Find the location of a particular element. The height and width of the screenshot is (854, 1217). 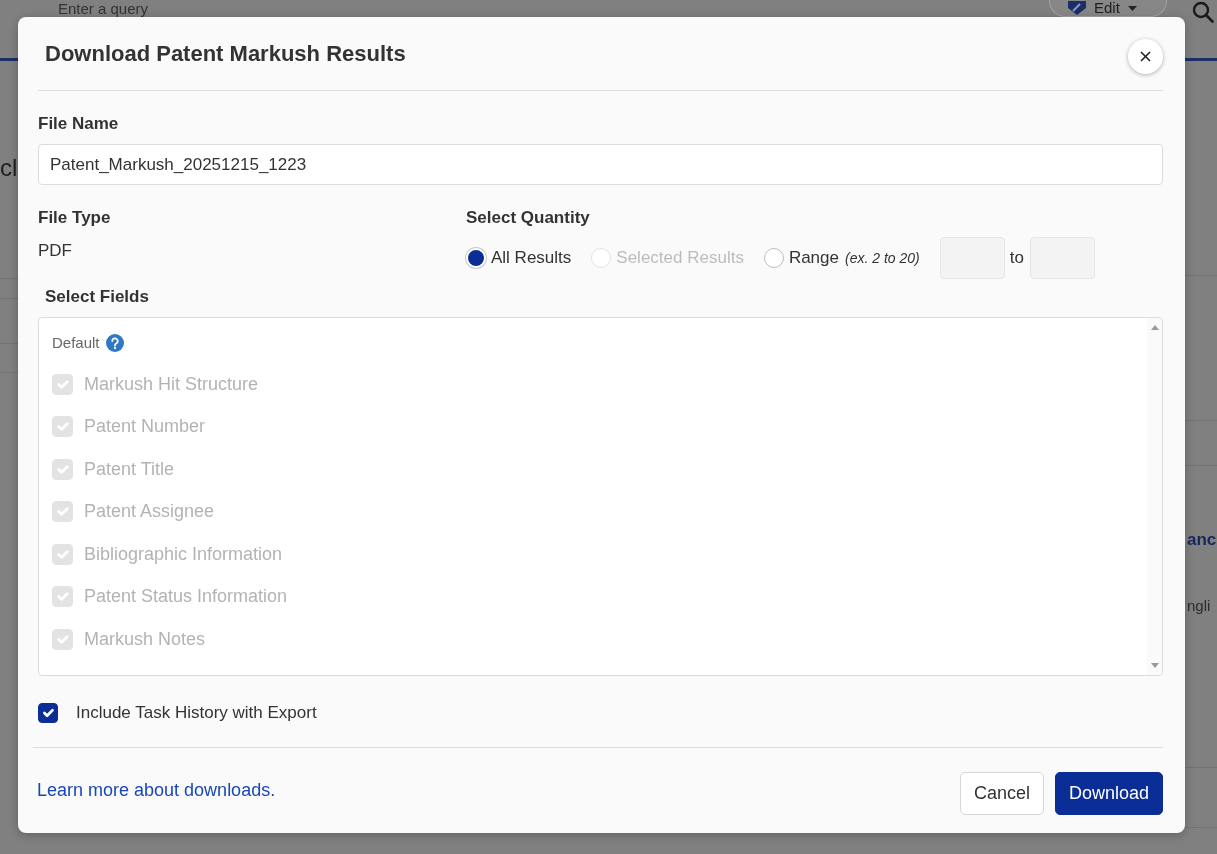

file-type-value: PDF is located at coordinates (55, 251).